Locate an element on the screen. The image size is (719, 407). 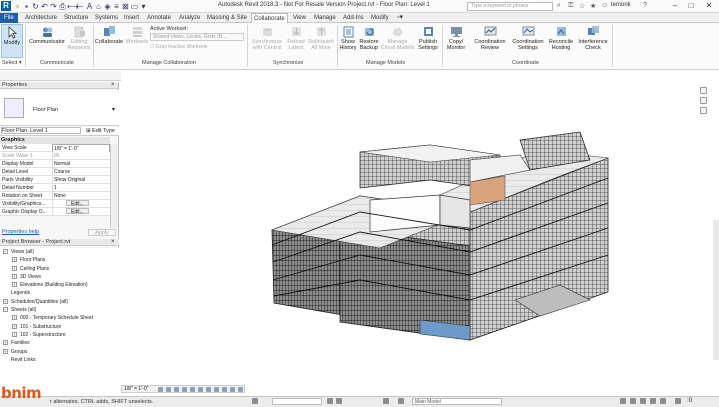
property-row: Scale Value 1: 96 is located at coordinates (55, 156).